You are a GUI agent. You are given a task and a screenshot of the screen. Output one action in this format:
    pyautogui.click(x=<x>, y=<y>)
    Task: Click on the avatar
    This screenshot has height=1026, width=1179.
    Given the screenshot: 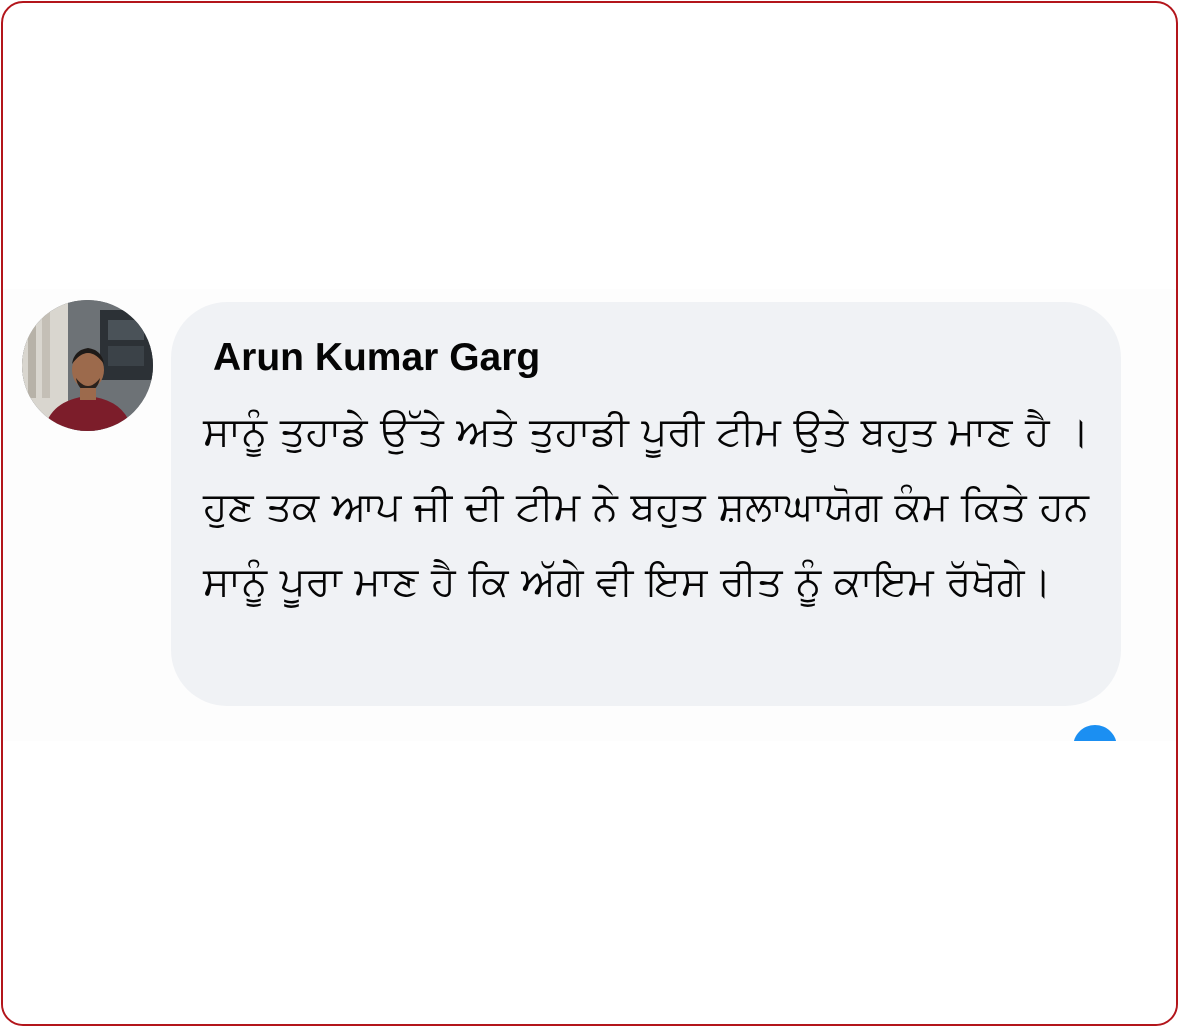 What is the action you would take?
    pyautogui.click(x=87, y=365)
    